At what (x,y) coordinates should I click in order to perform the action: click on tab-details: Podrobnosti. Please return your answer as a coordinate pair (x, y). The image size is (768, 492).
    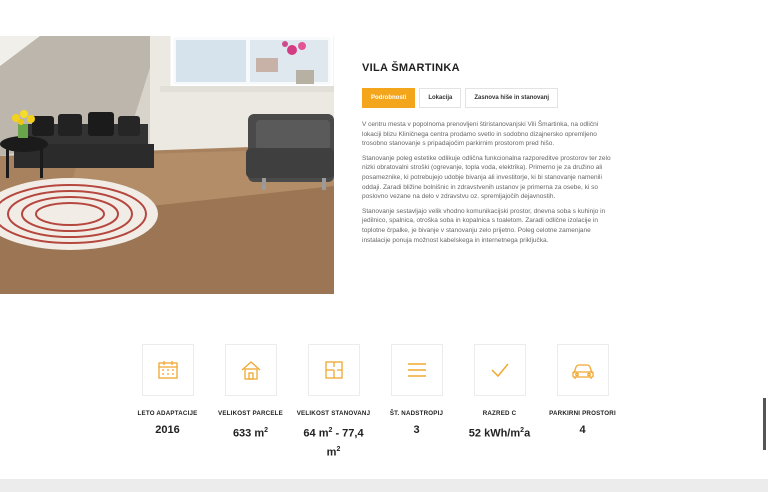
    Looking at the image, I should click on (389, 98).